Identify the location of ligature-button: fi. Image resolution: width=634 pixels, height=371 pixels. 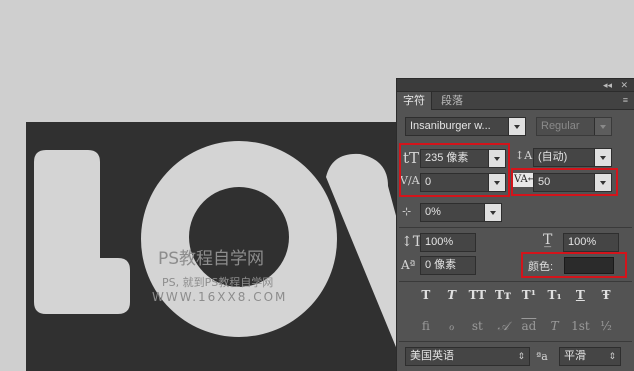
(426, 326).